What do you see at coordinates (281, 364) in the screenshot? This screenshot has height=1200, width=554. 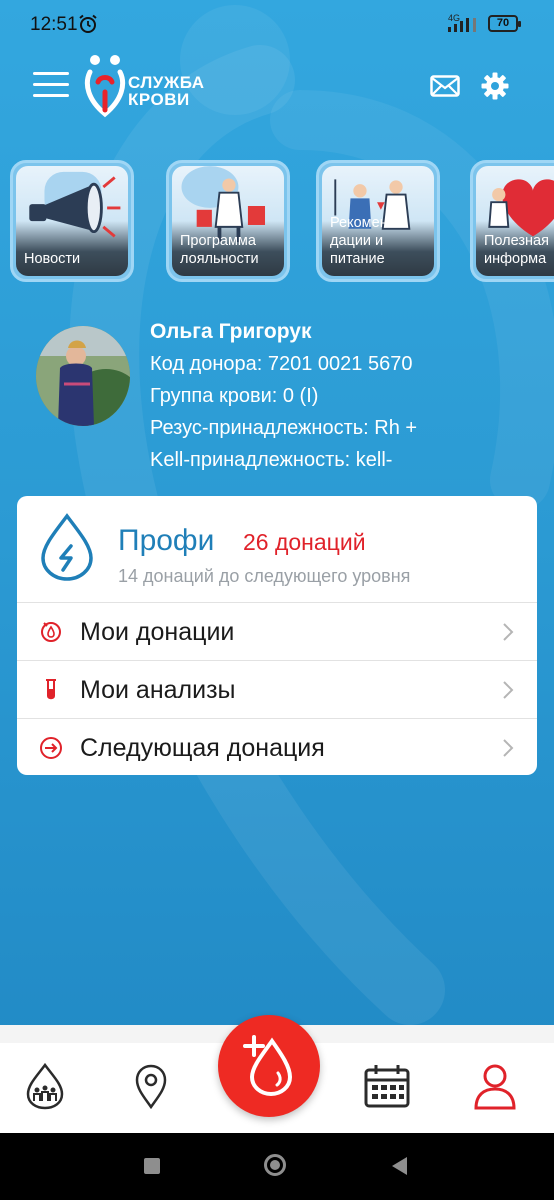 I see `donor-code: Код донора: 7201 0021 5670` at bounding box center [281, 364].